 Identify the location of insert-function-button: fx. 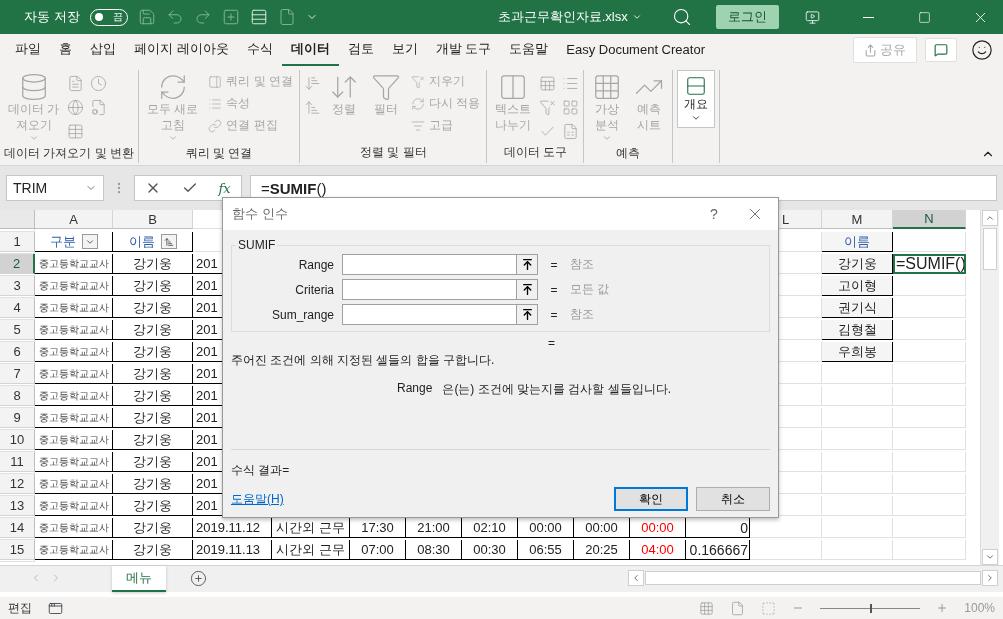
(224, 188).